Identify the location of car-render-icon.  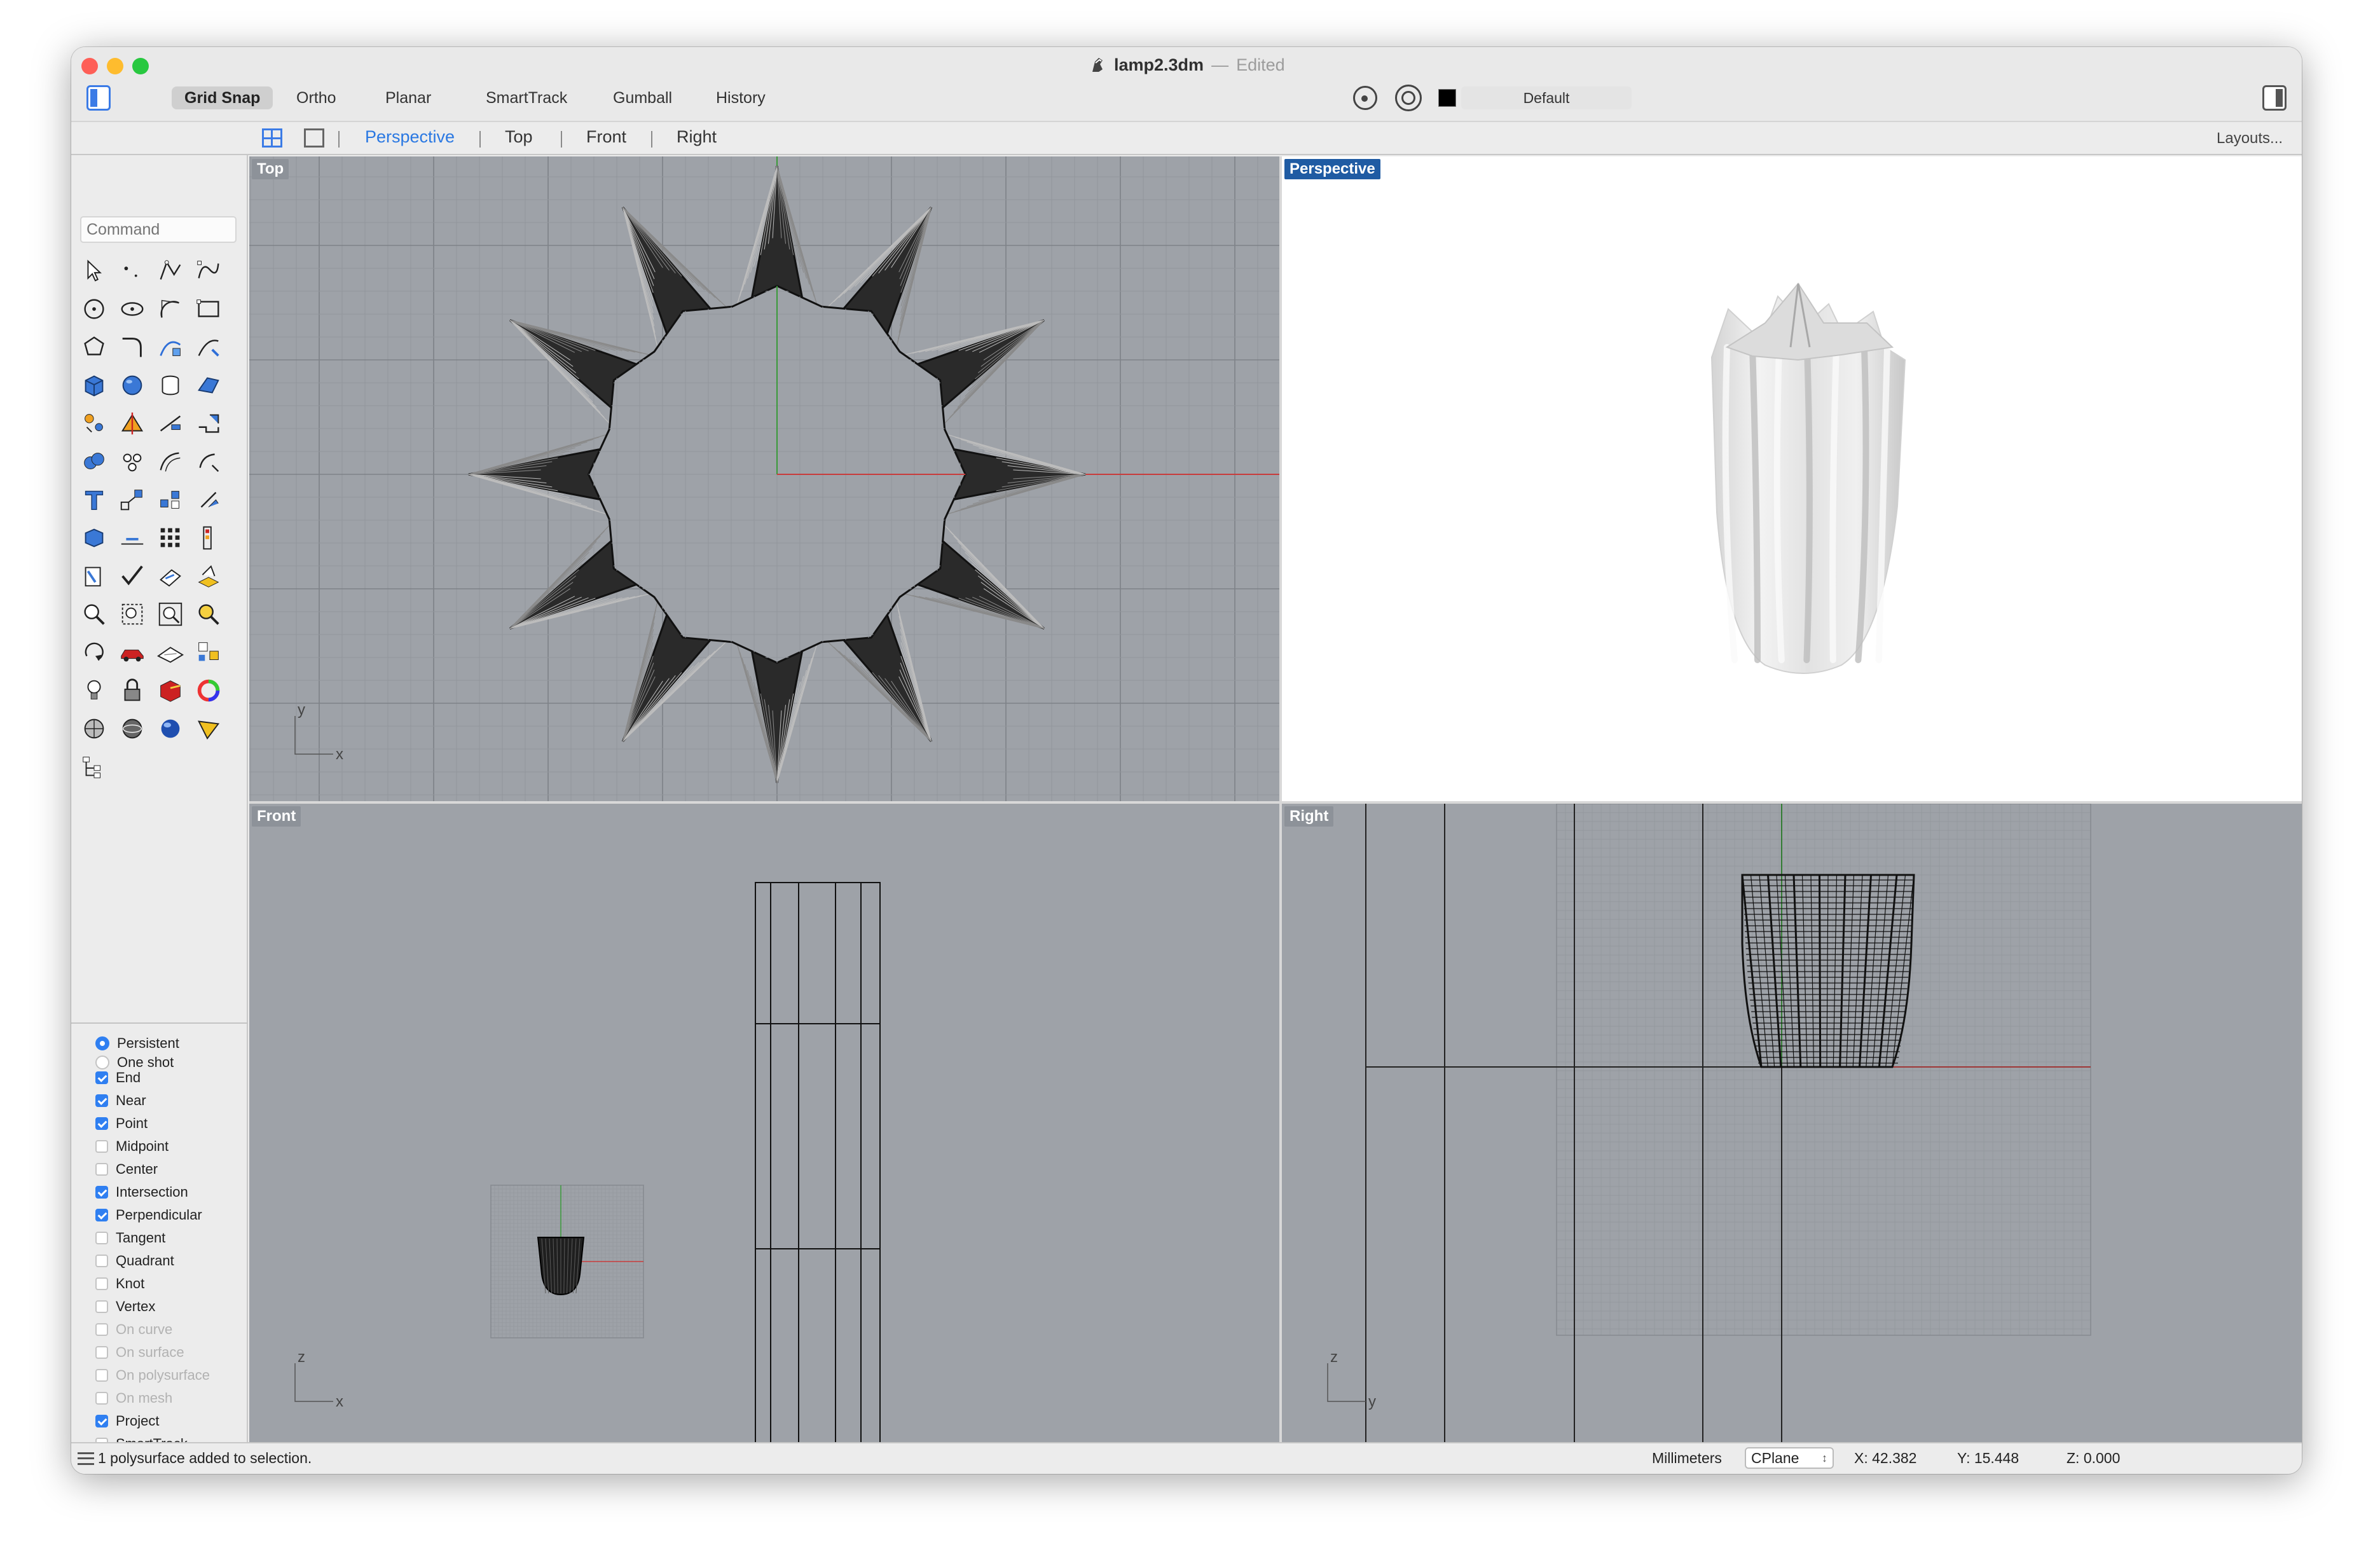
(132, 652).